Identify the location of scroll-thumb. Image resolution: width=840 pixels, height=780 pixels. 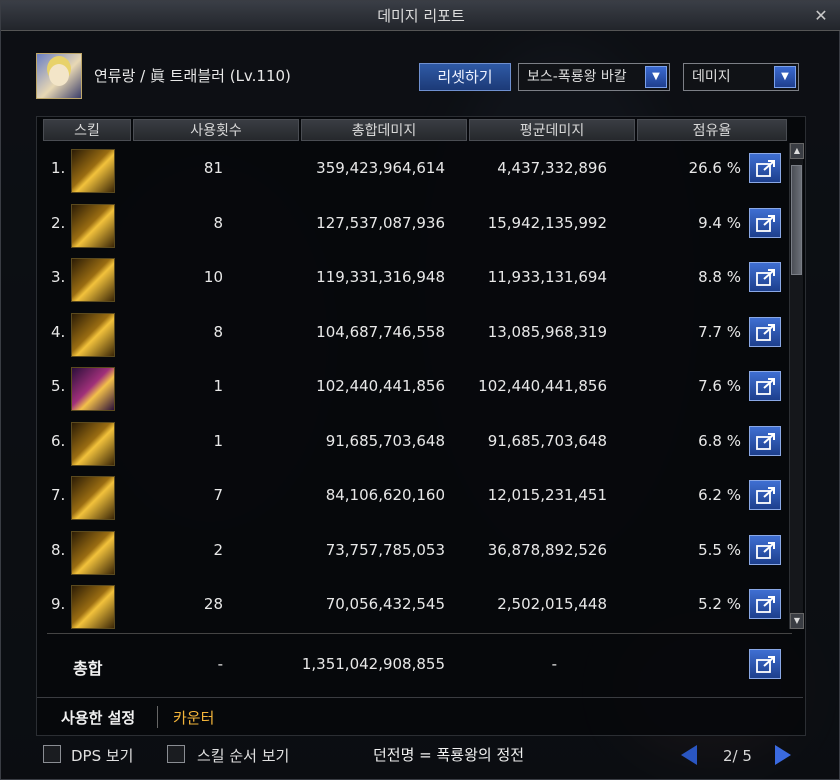
(796, 220).